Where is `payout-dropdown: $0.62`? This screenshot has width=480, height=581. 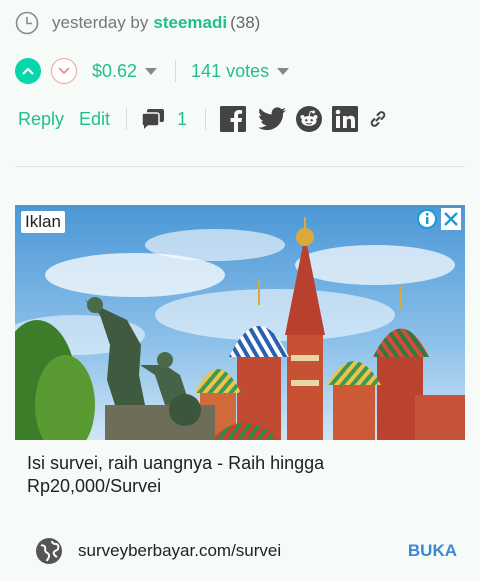
payout-dropdown: $0.62 is located at coordinates (125, 71).